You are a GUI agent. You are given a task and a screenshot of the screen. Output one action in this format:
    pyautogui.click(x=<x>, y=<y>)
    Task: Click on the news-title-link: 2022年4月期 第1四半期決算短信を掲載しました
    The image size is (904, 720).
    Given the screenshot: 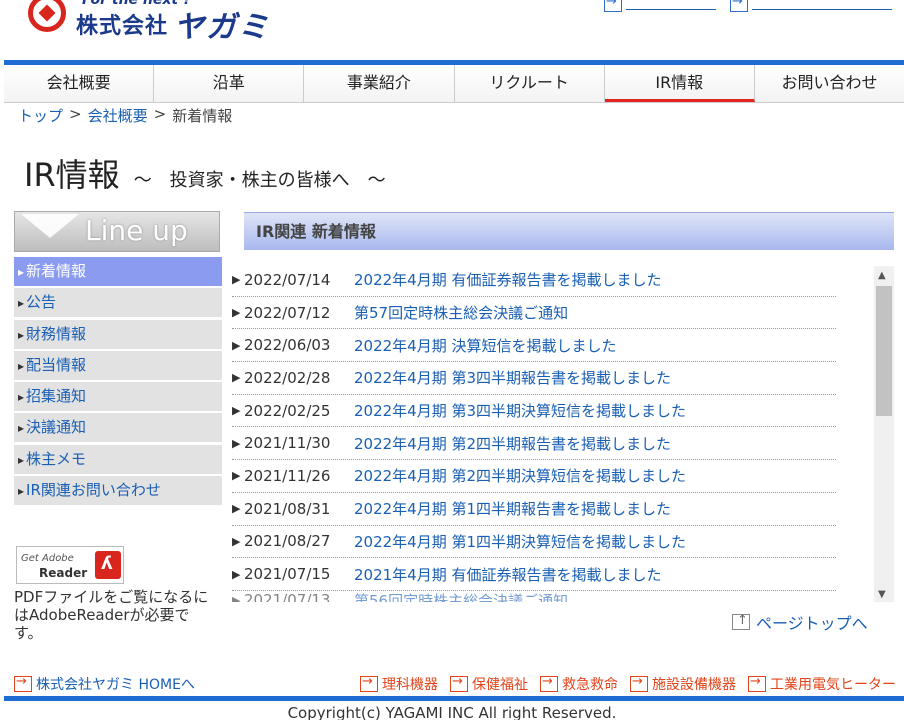 What is the action you would take?
    pyautogui.click(x=520, y=541)
    